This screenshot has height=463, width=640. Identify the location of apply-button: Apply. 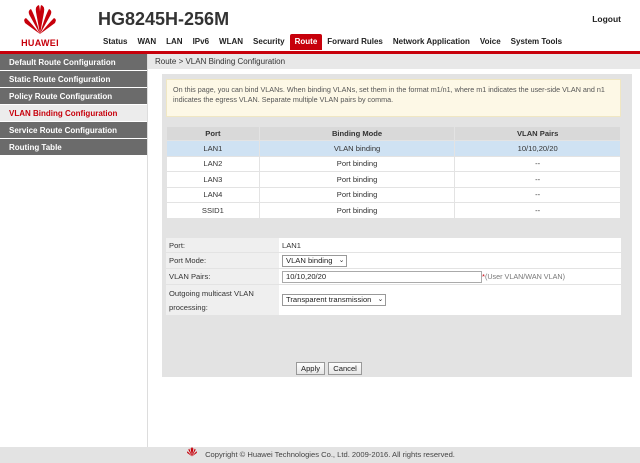
(310, 368).